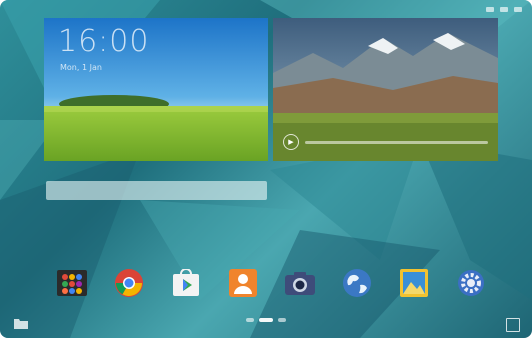  I want to click on camera-icon, so click(300, 283).